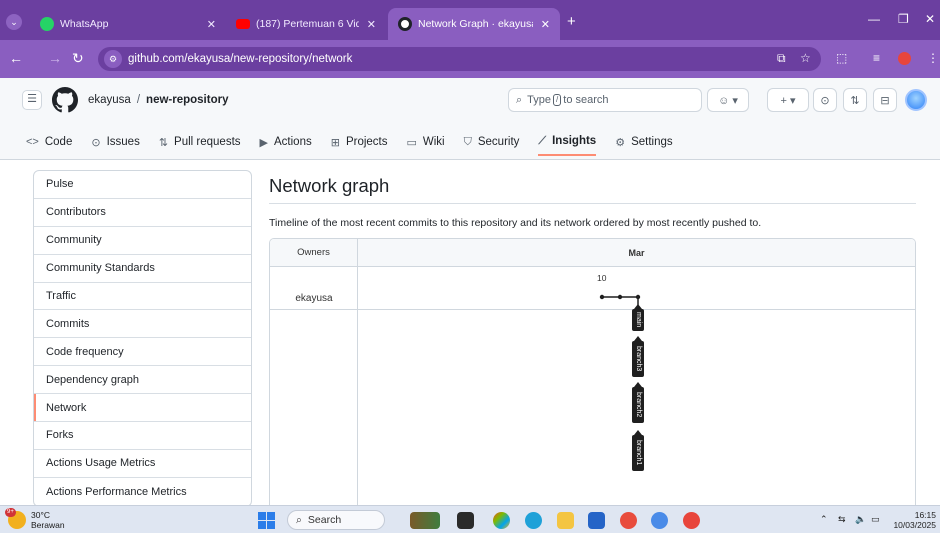  Describe the element at coordinates (842, 519) in the screenshot. I see `network-icon: ⇆` at that location.